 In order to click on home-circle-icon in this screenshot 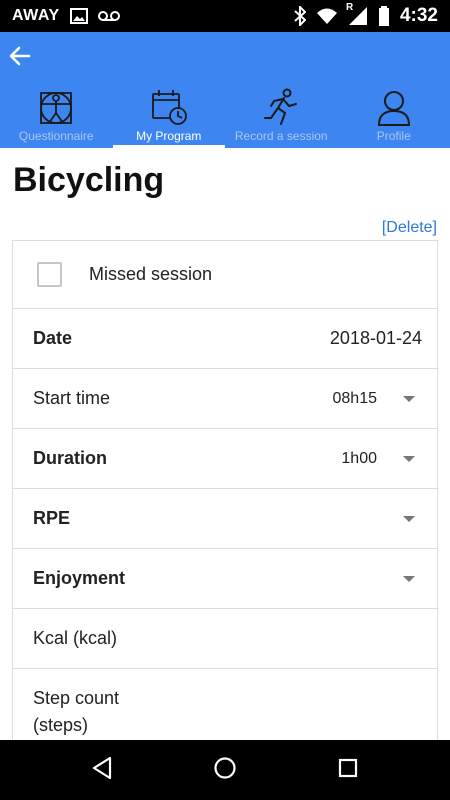, I will do `click(225, 770)`.